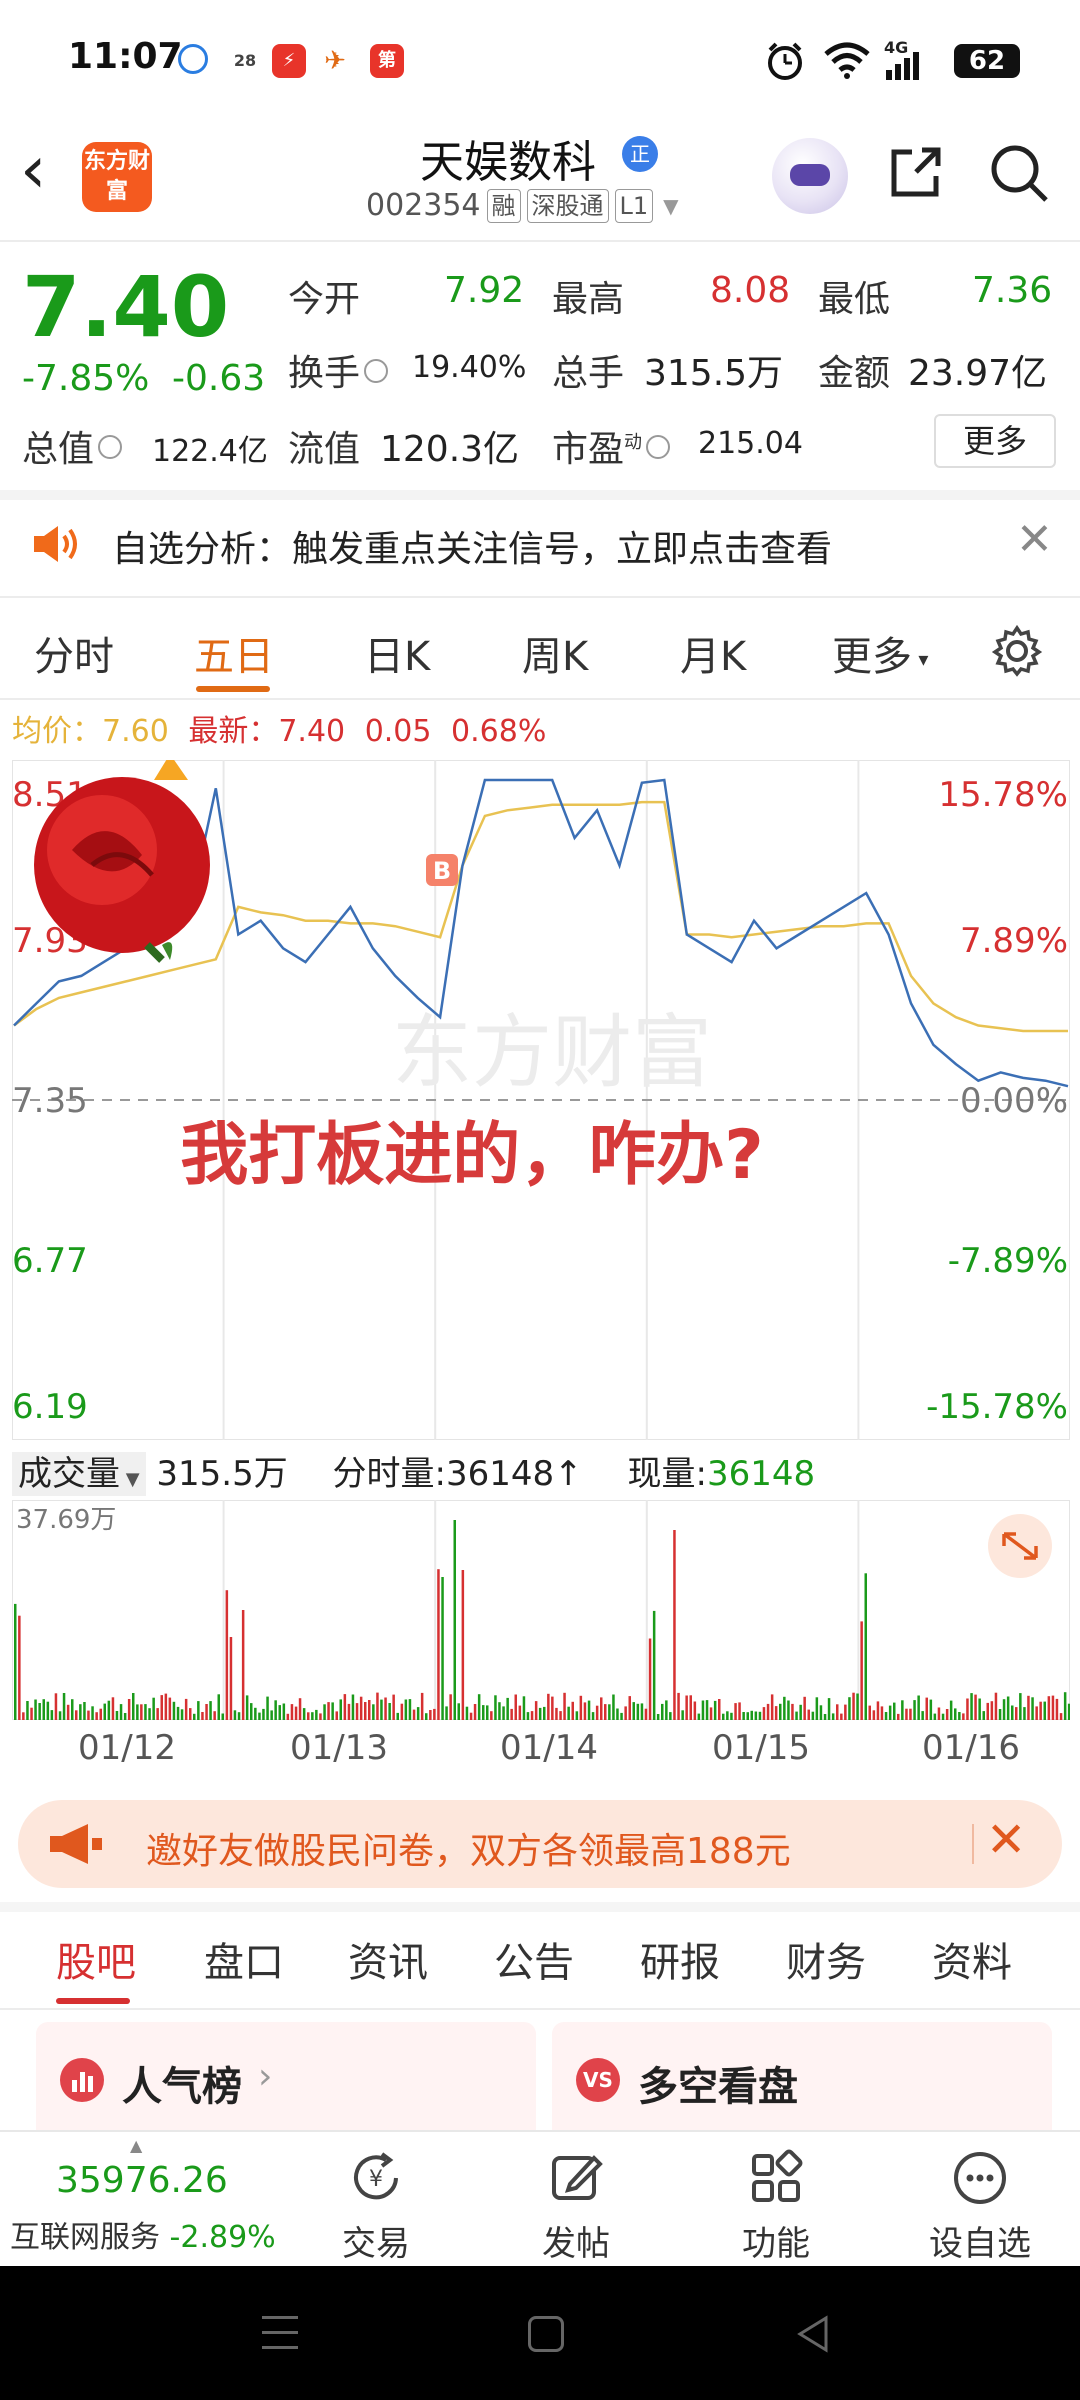 This screenshot has width=1080, height=2400. I want to click on tab-orderbook: 盘口, so click(244, 1959).